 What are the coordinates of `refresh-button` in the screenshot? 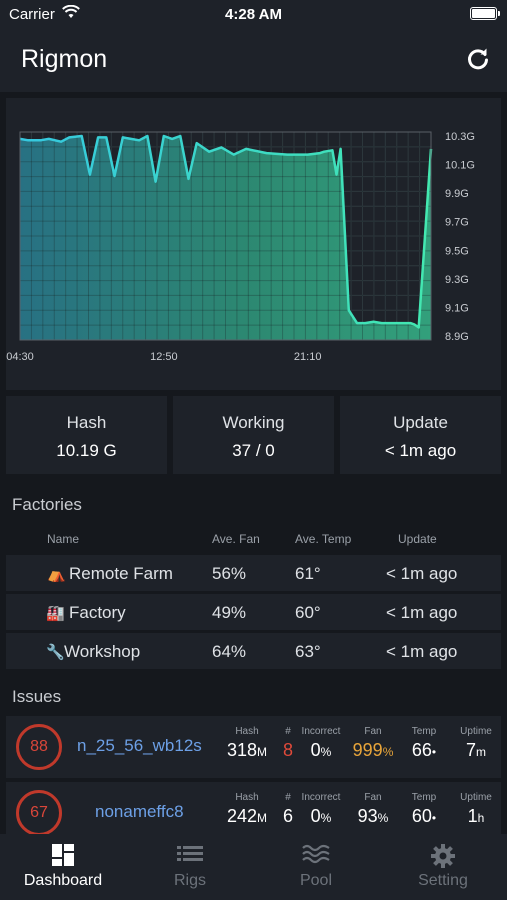 It's located at (478, 59).